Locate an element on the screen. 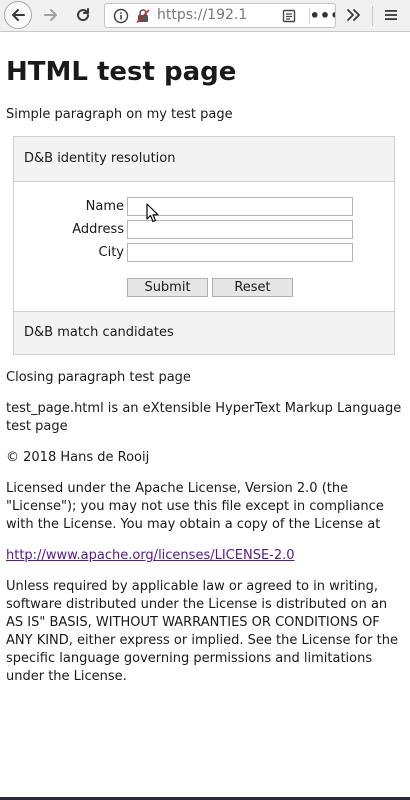 This screenshot has width=410, height=800. city-row: City is located at coordinates (205, 253).